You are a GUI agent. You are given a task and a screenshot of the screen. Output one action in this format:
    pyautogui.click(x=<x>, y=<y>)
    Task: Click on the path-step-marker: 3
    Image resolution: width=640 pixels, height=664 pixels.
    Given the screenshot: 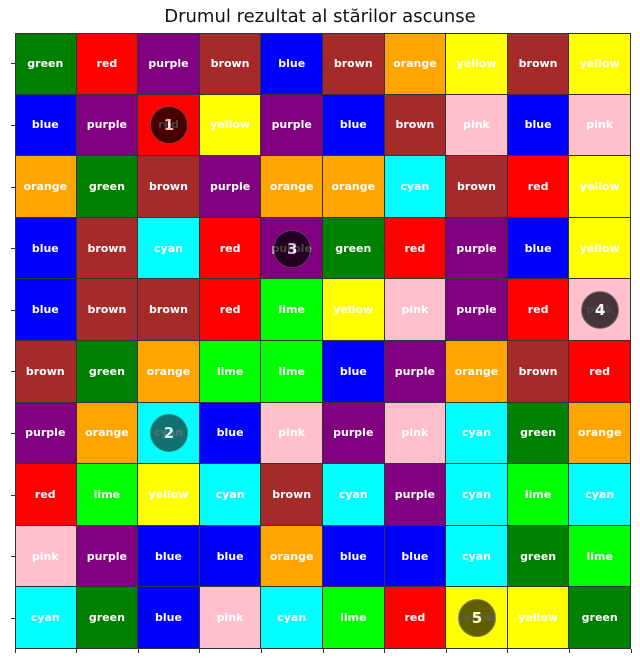 What is the action you would take?
    pyautogui.click(x=292, y=248)
    